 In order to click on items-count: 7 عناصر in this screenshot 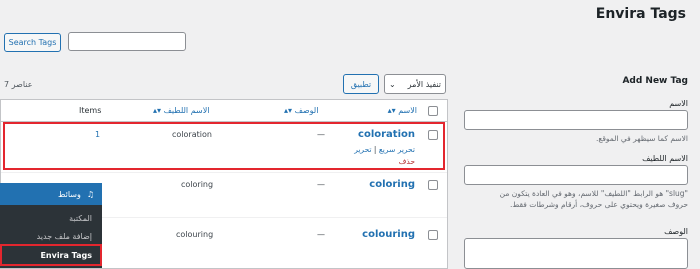, I will do `click(18, 84)`.